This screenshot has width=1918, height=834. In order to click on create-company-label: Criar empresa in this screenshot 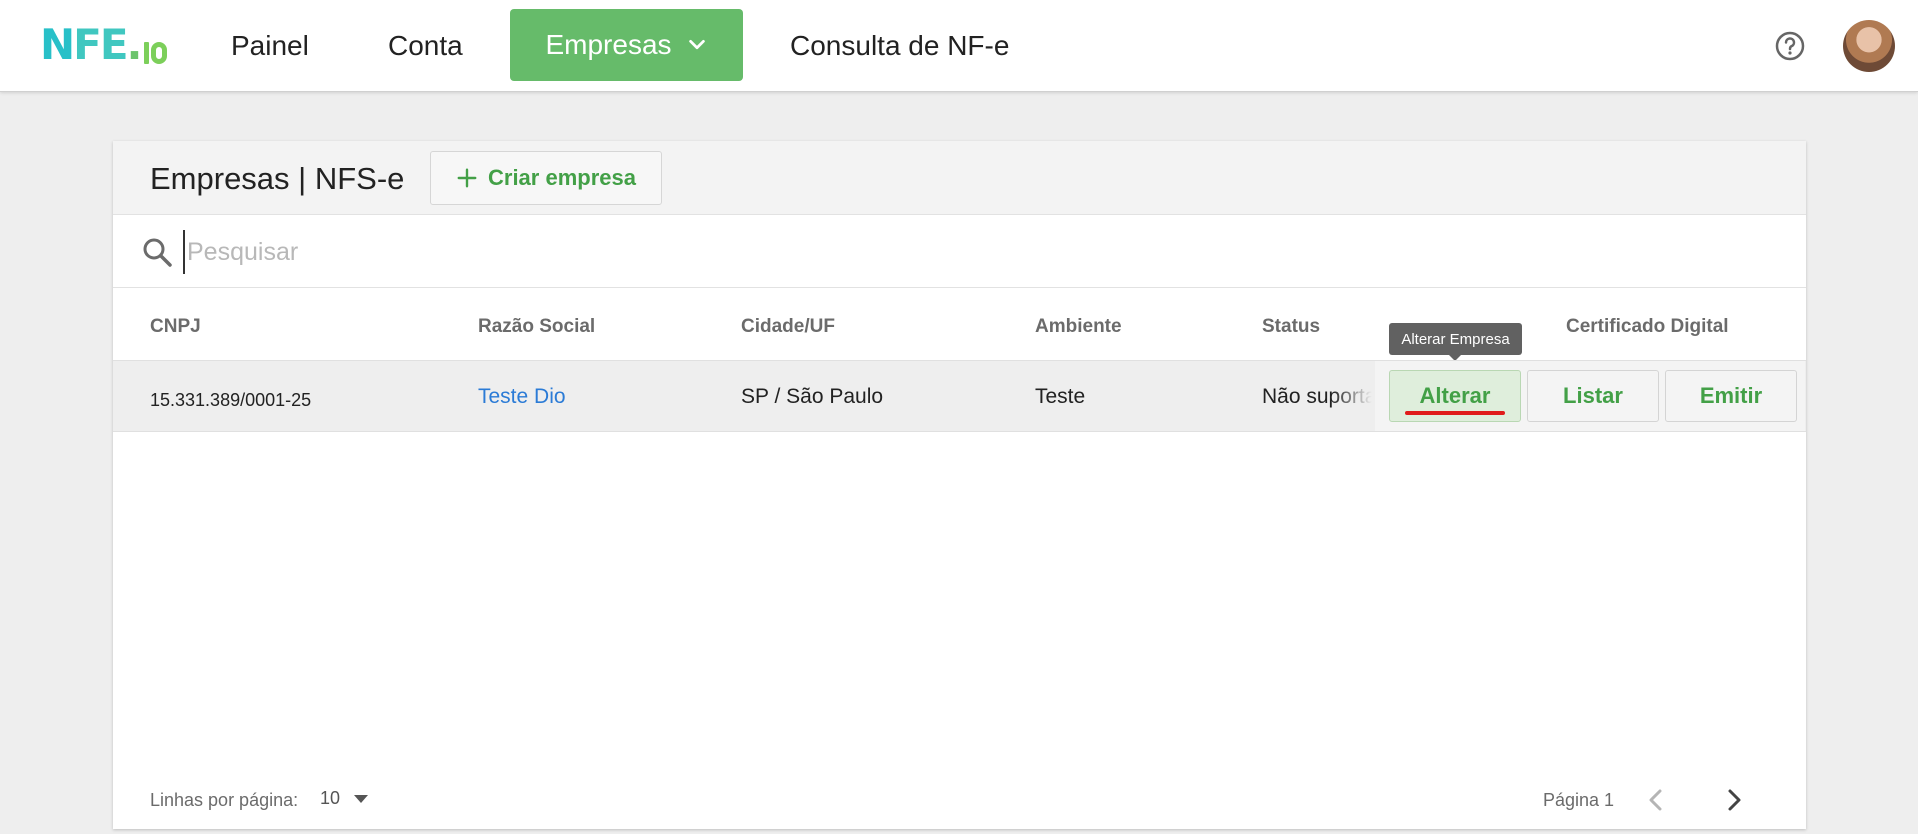, I will do `click(562, 177)`.